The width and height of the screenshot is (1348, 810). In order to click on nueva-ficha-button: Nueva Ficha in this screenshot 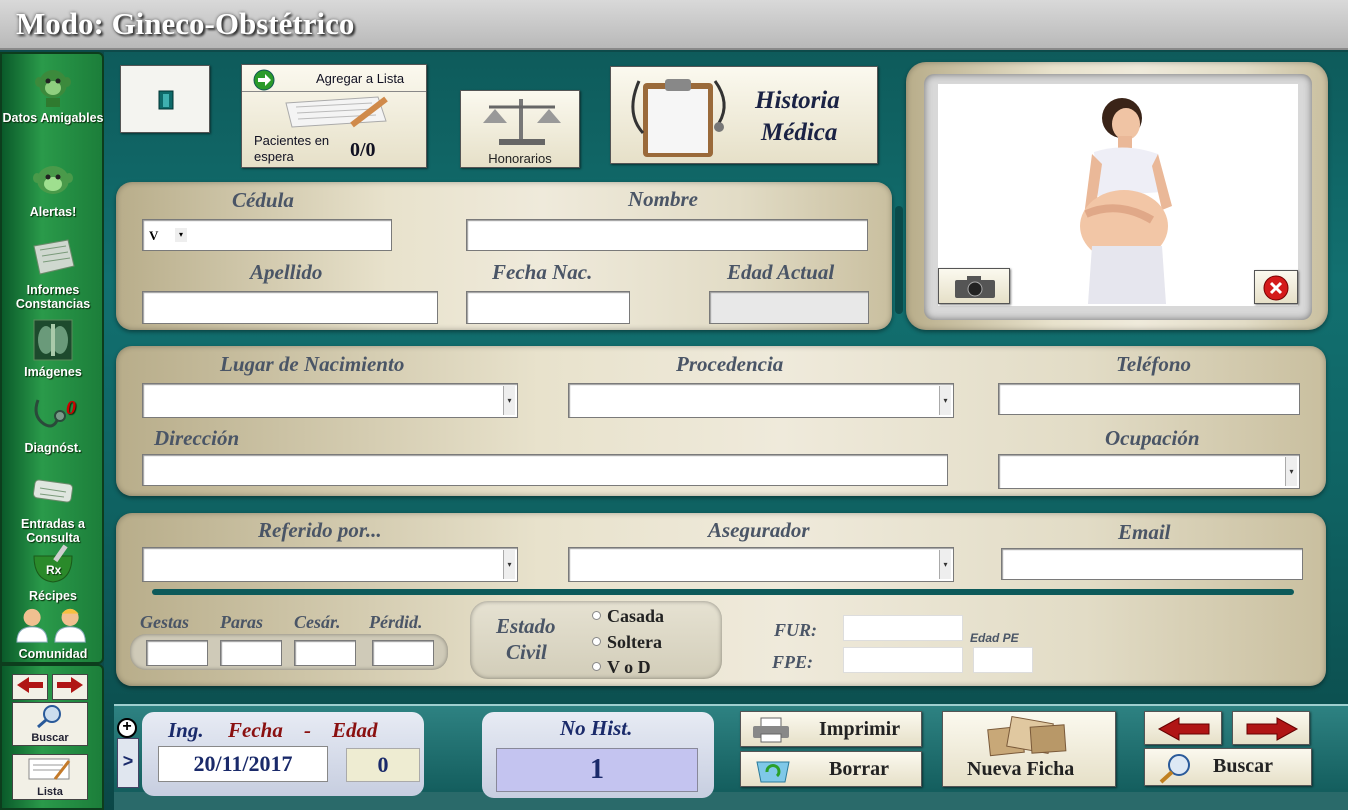, I will do `click(1029, 749)`.